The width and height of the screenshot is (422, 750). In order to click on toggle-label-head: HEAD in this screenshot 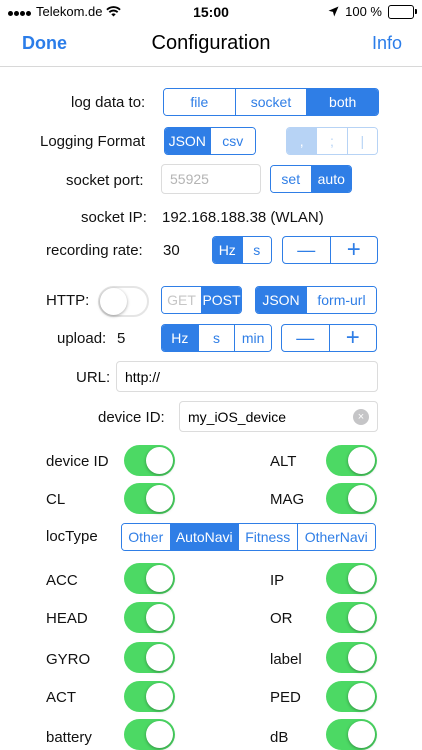, I will do `click(67, 618)`.